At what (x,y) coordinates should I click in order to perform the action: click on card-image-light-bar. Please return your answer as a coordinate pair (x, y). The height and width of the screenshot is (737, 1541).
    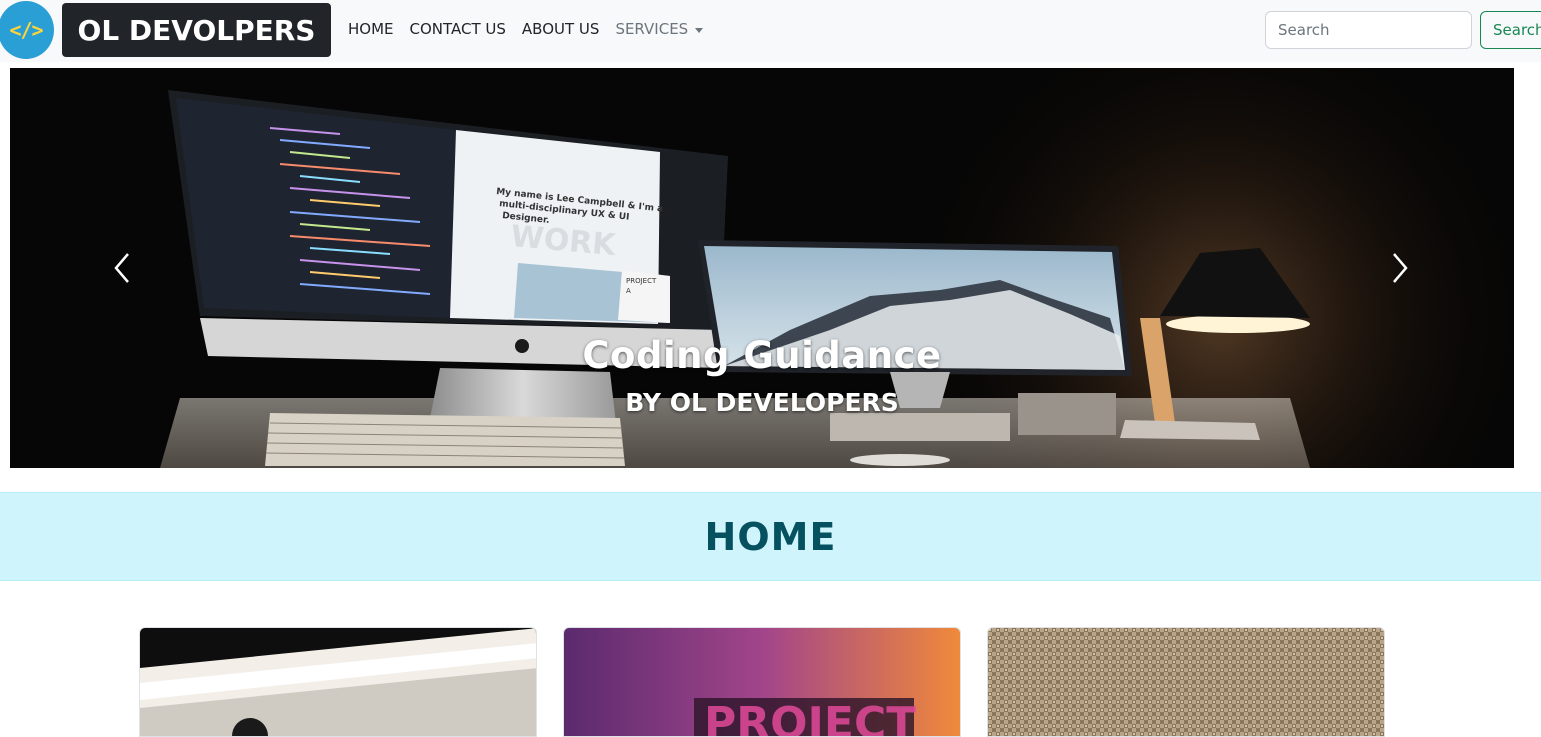
    Looking at the image, I should click on (338, 682).